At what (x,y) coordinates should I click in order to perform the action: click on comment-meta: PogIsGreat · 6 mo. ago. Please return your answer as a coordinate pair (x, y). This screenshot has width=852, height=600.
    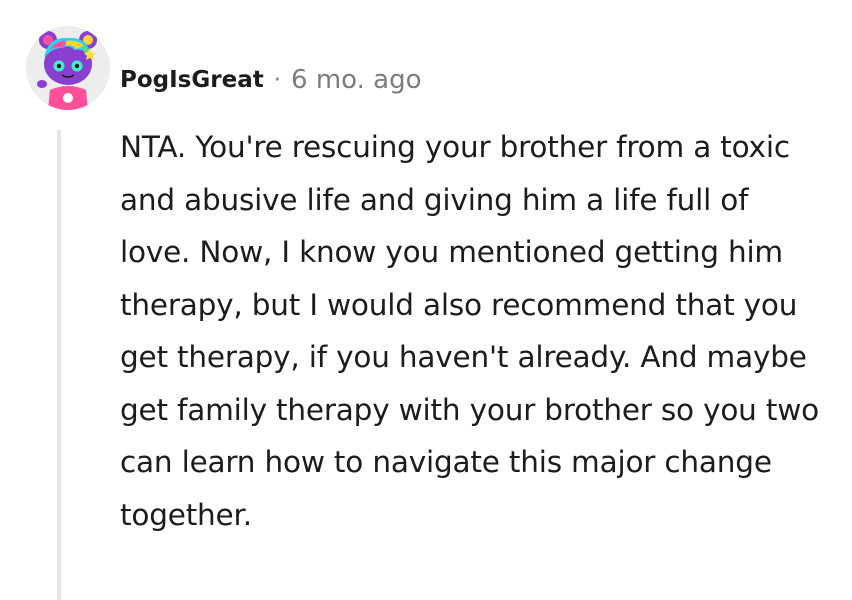
    Looking at the image, I should click on (271, 80).